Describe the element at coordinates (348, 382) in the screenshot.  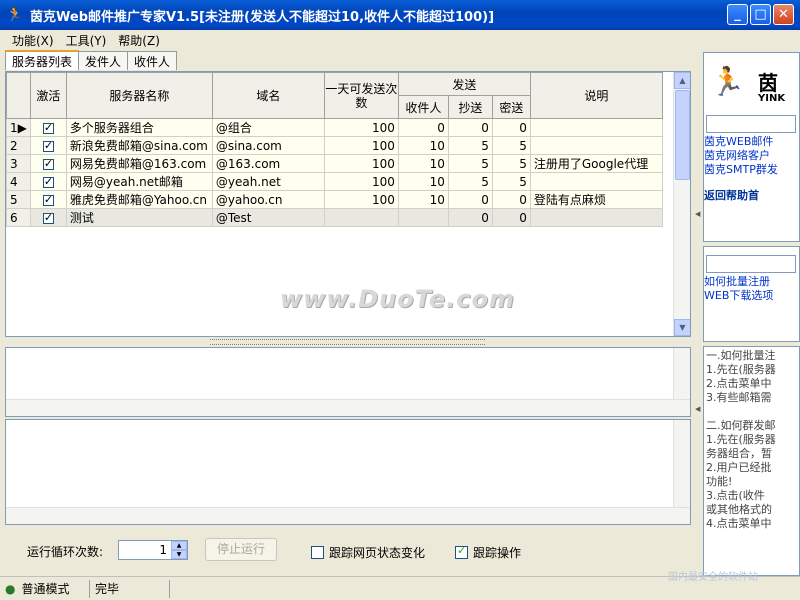
I see `log-pane-top` at that location.